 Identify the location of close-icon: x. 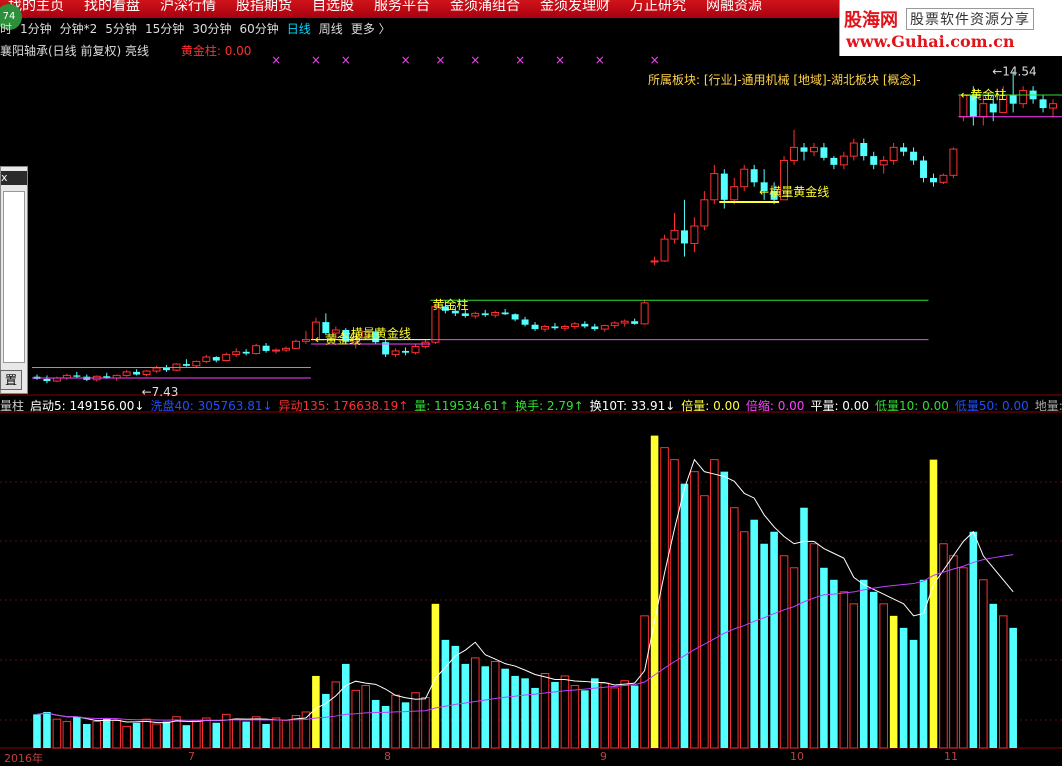
(14, 178).